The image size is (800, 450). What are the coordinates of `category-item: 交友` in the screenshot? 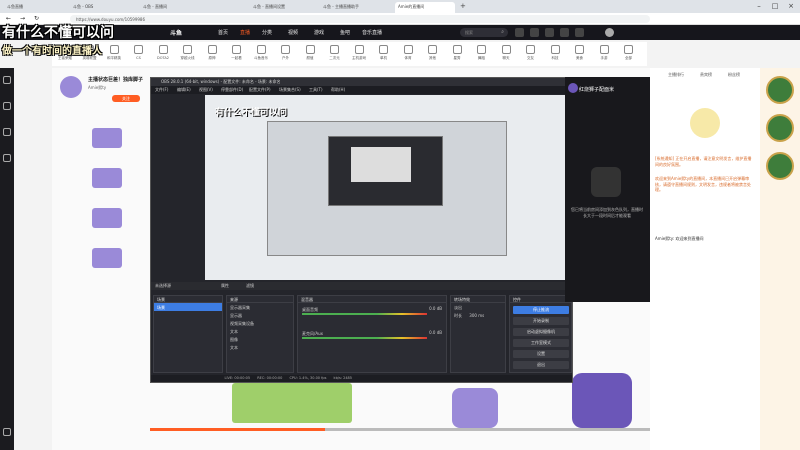 It's located at (531, 53).